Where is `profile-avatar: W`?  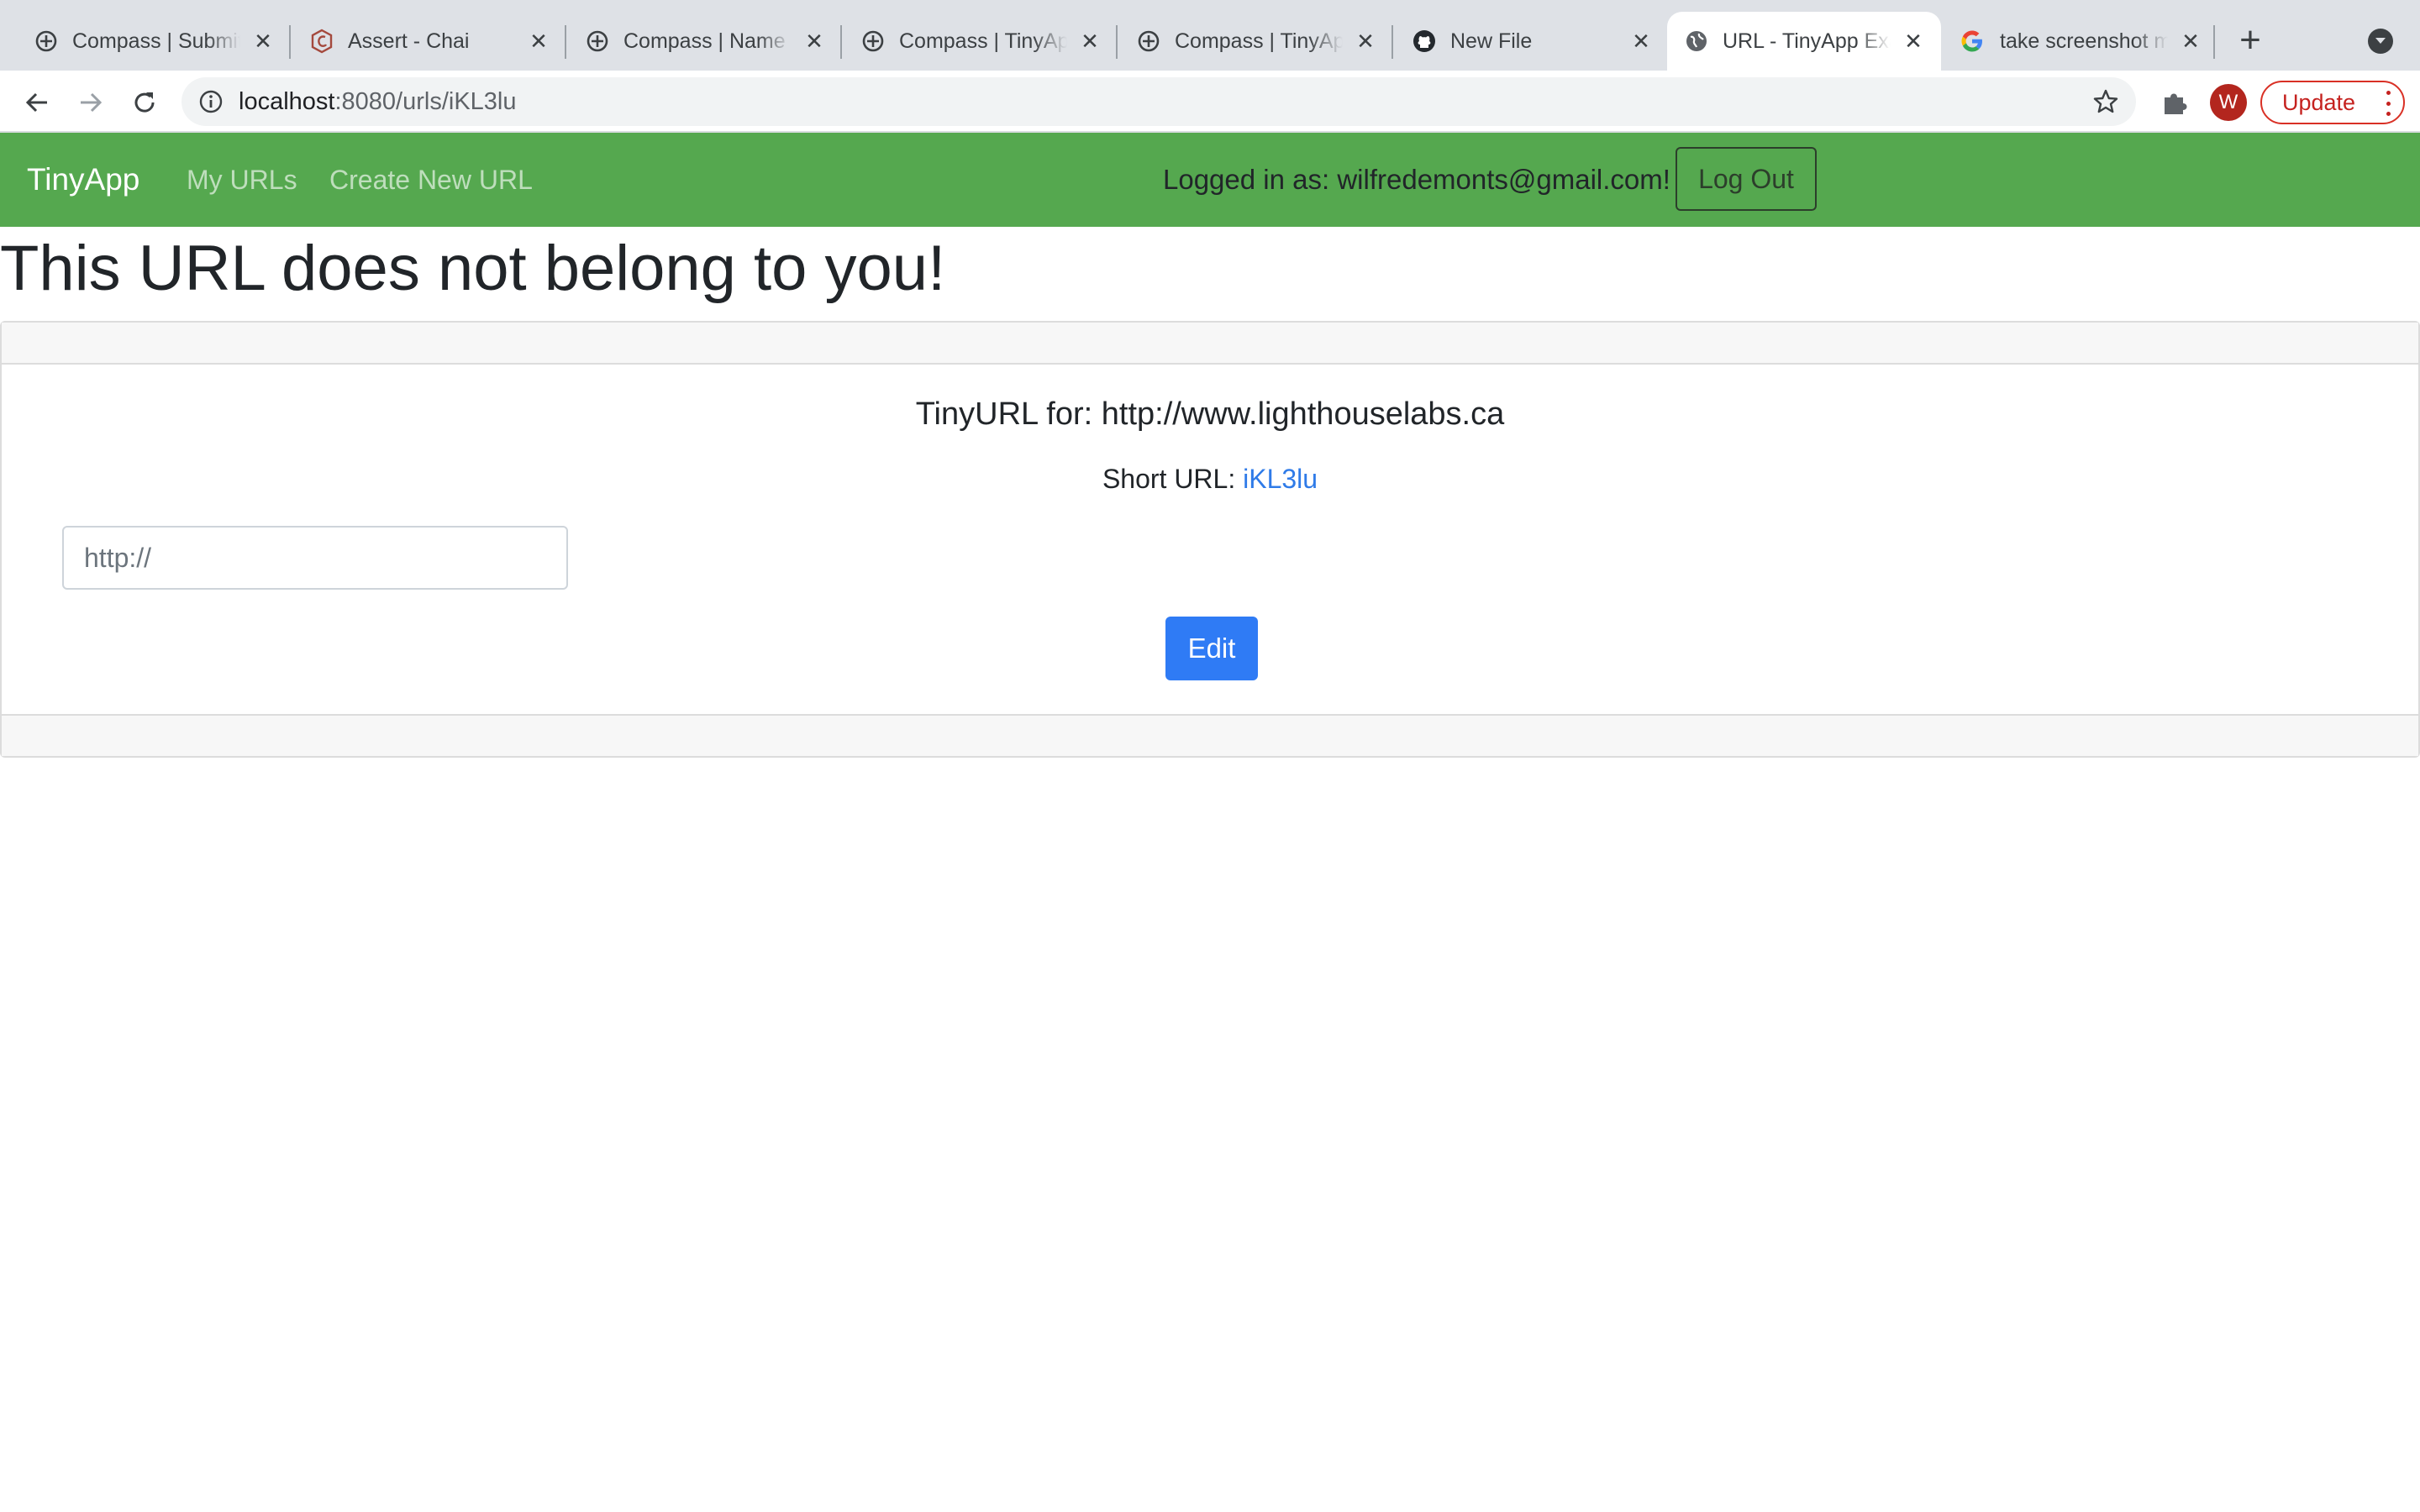 profile-avatar: W is located at coordinates (2228, 102).